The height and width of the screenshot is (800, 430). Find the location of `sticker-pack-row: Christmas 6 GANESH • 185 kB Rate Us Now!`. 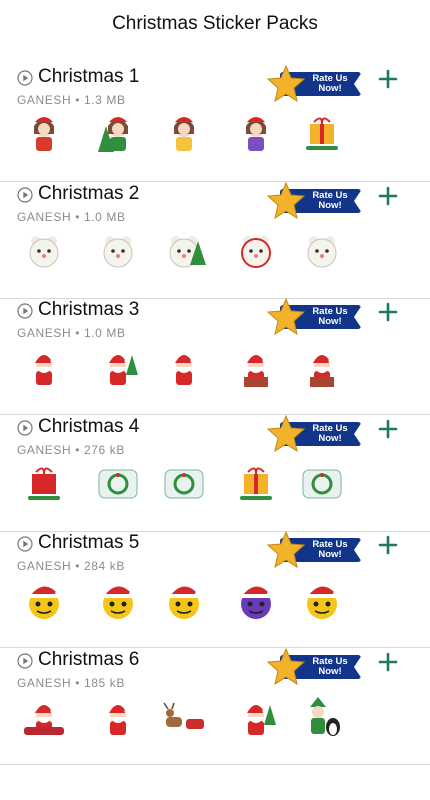

sticker-pack-row: Christmas 6 GANESH • 185 kB Rate Us Now! is located at coordinates (215, 706).